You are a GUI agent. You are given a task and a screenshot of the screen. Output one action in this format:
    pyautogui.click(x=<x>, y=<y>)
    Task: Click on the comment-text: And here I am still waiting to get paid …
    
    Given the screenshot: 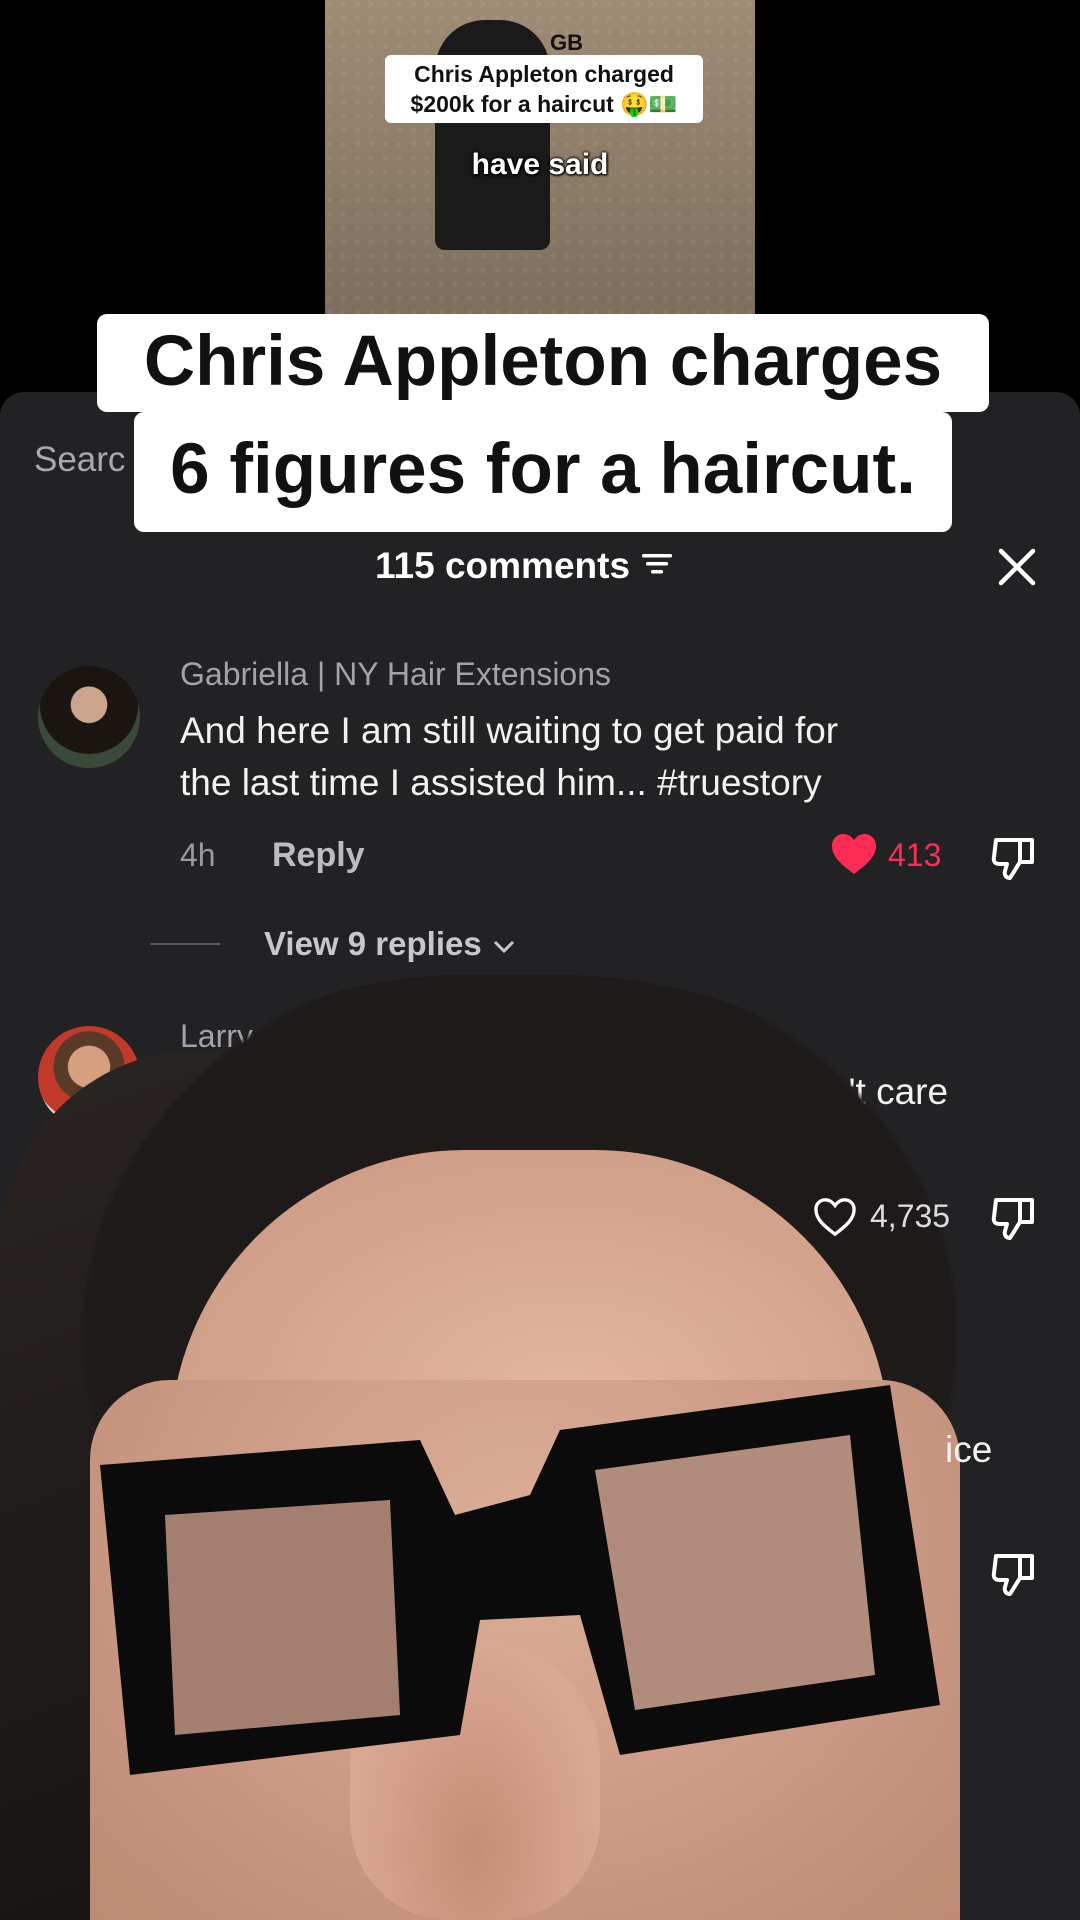 What is the action you would take?
    pyautogui.click(x=509, y=757)
    